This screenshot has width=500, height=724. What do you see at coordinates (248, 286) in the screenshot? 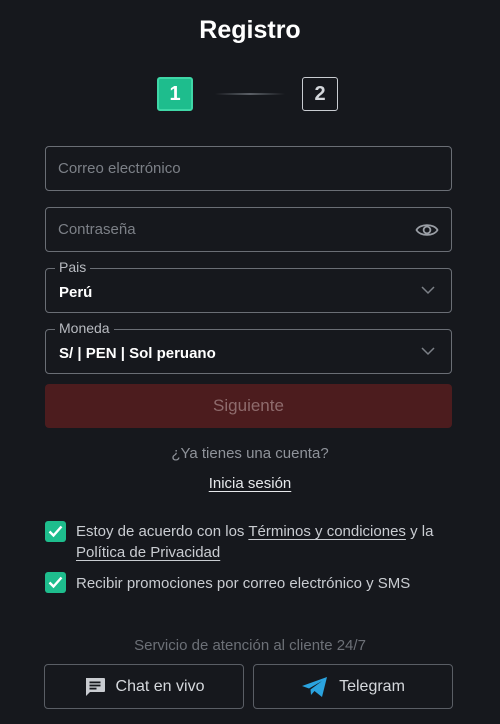
I see `country-select: Pais Perú` at bounding box center [248, 286].